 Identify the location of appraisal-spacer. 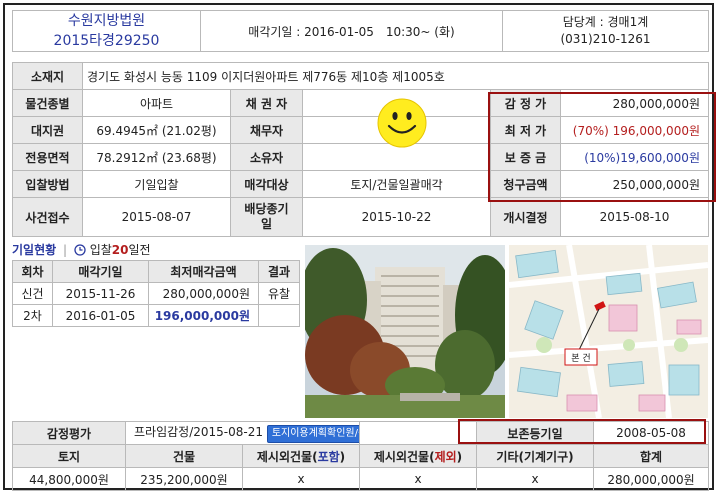
(418, 433).